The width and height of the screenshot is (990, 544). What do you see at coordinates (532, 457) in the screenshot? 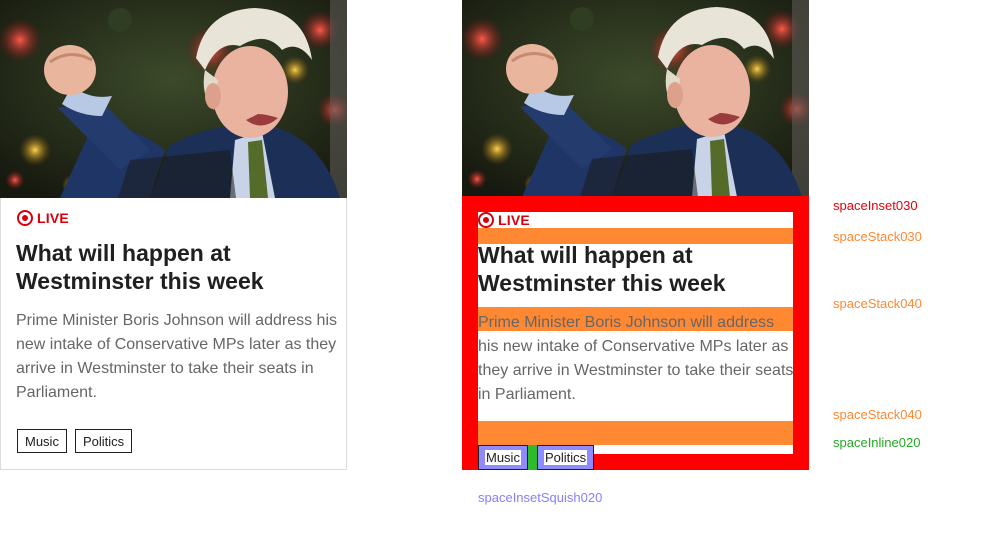
I see `inline-spacing` at bounding box center [532, 457].